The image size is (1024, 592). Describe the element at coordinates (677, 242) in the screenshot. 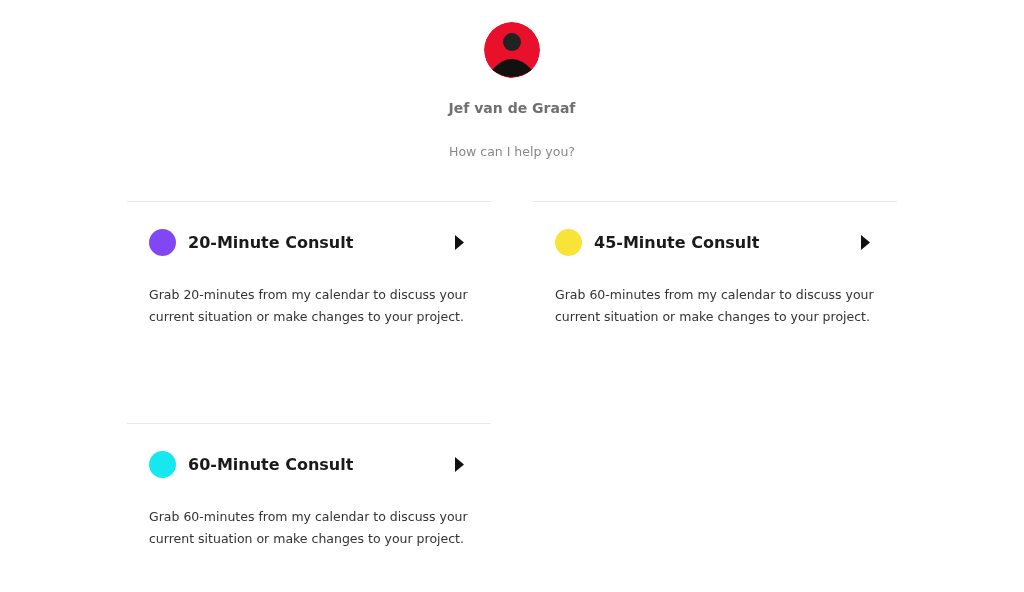

I see `event-title: 45-Minute Consult` at that location.